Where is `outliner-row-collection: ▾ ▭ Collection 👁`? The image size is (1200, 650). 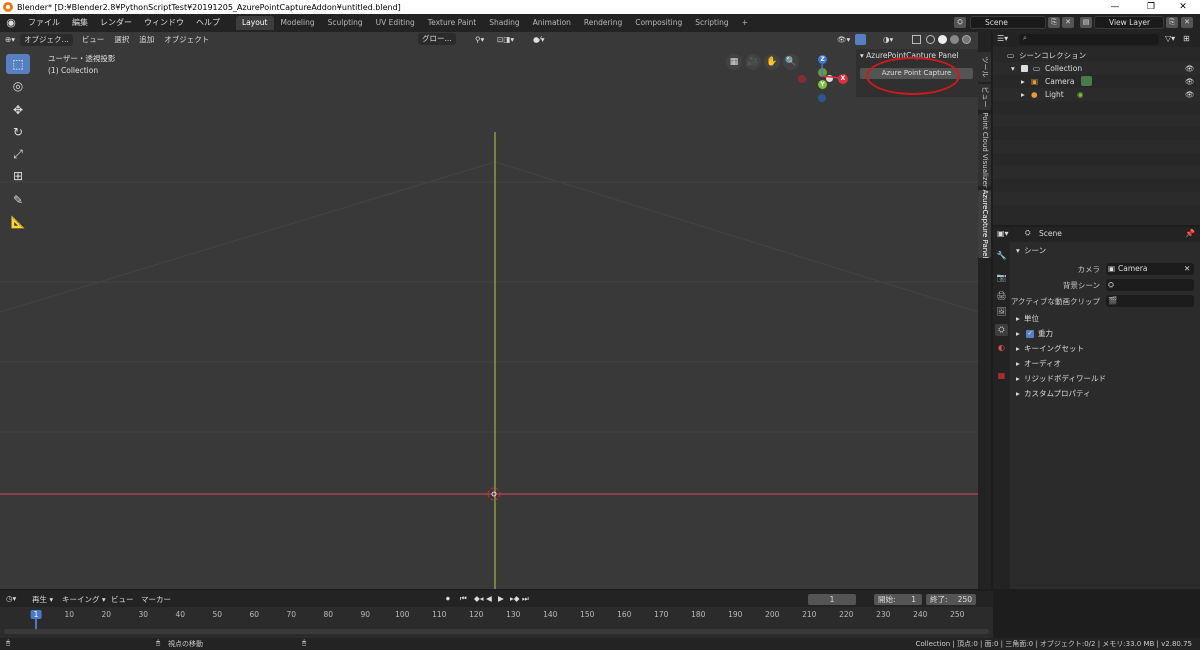
outliner-row-collection: ▾ ▭ Collection 👁 is located at coordinates (1096, 68).